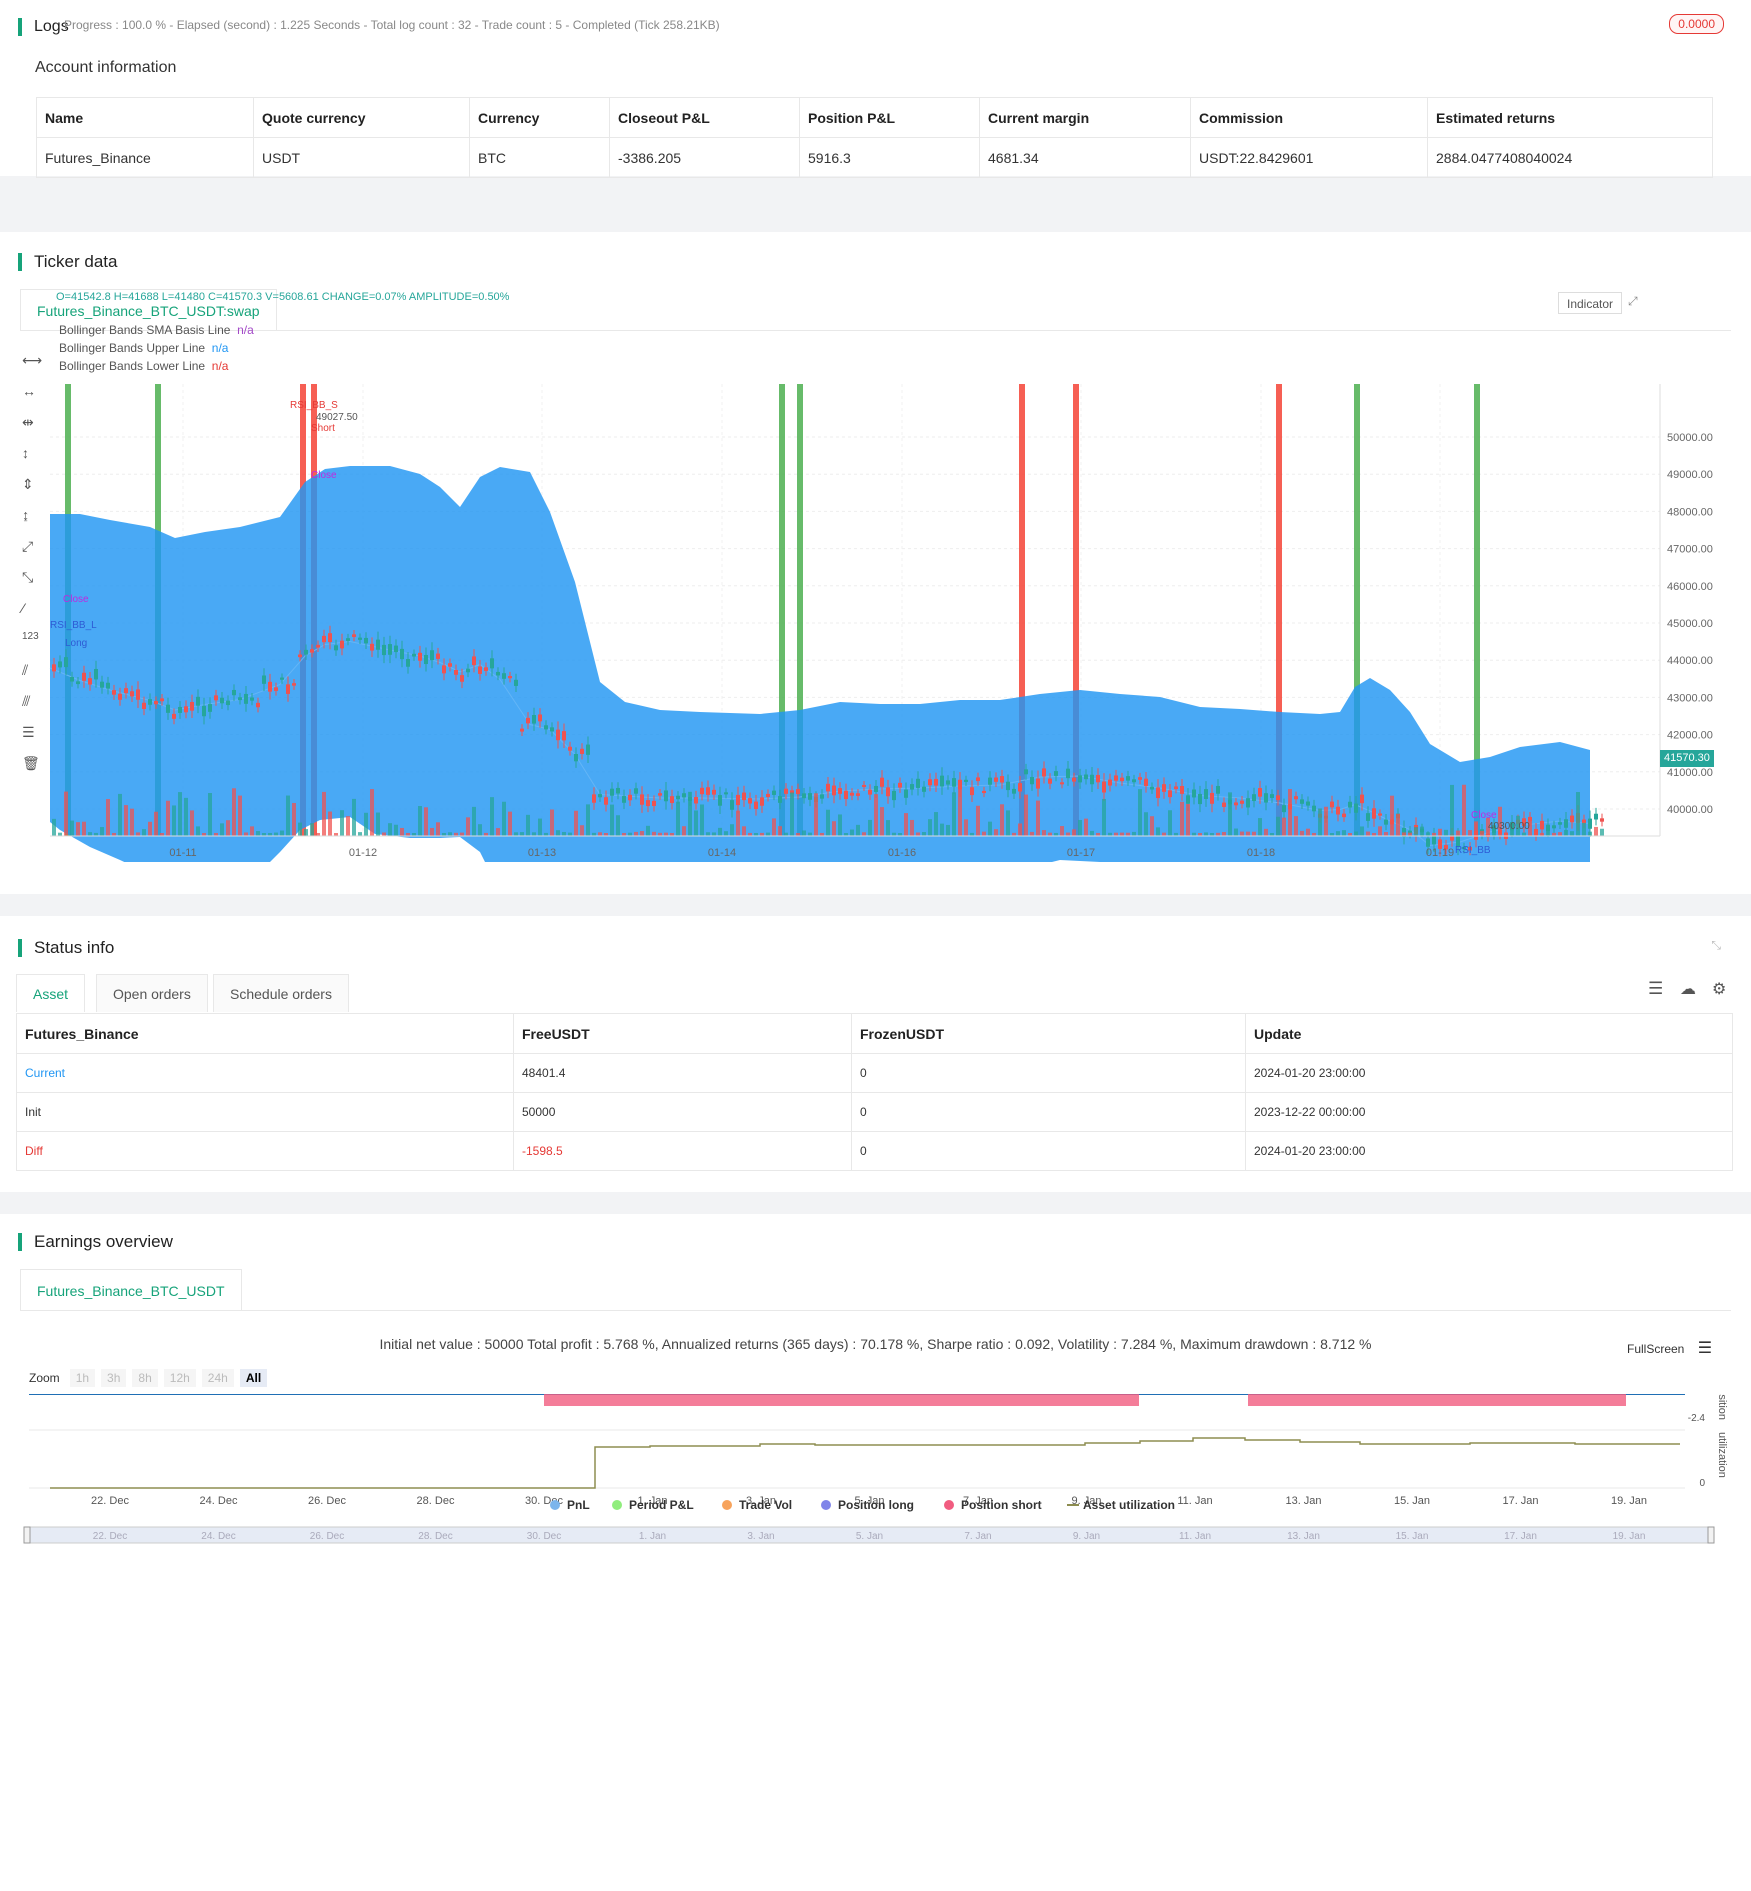  Describe the element at coordinates (765, 1505) in the screenshot. I see `legend-label: Trade Vol` at that location.